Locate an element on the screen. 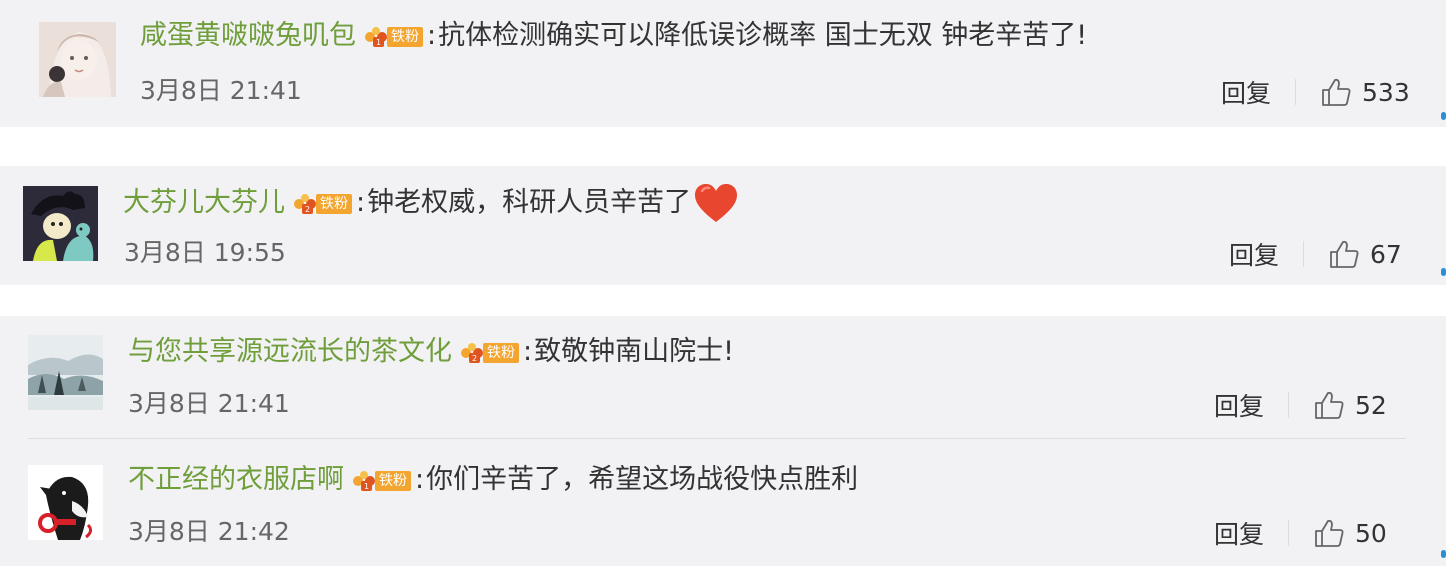 This screenshot has height=566, width=1446. like-button: 52 is located at coordinates (1350, 405).